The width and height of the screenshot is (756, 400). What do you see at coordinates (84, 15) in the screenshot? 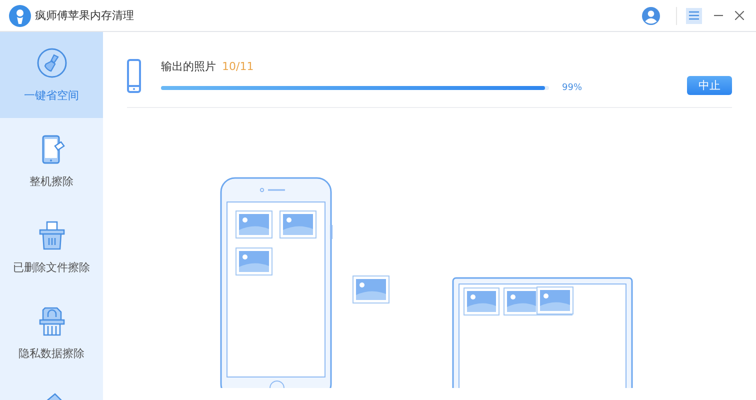
I see `window-title: 疯师傅苹果内存清理` at bounding box center [84, 15].